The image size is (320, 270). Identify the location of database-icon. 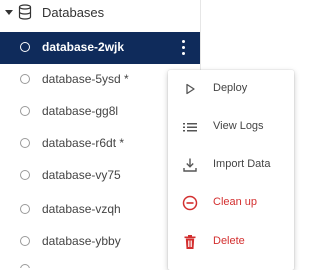
(25, 12).